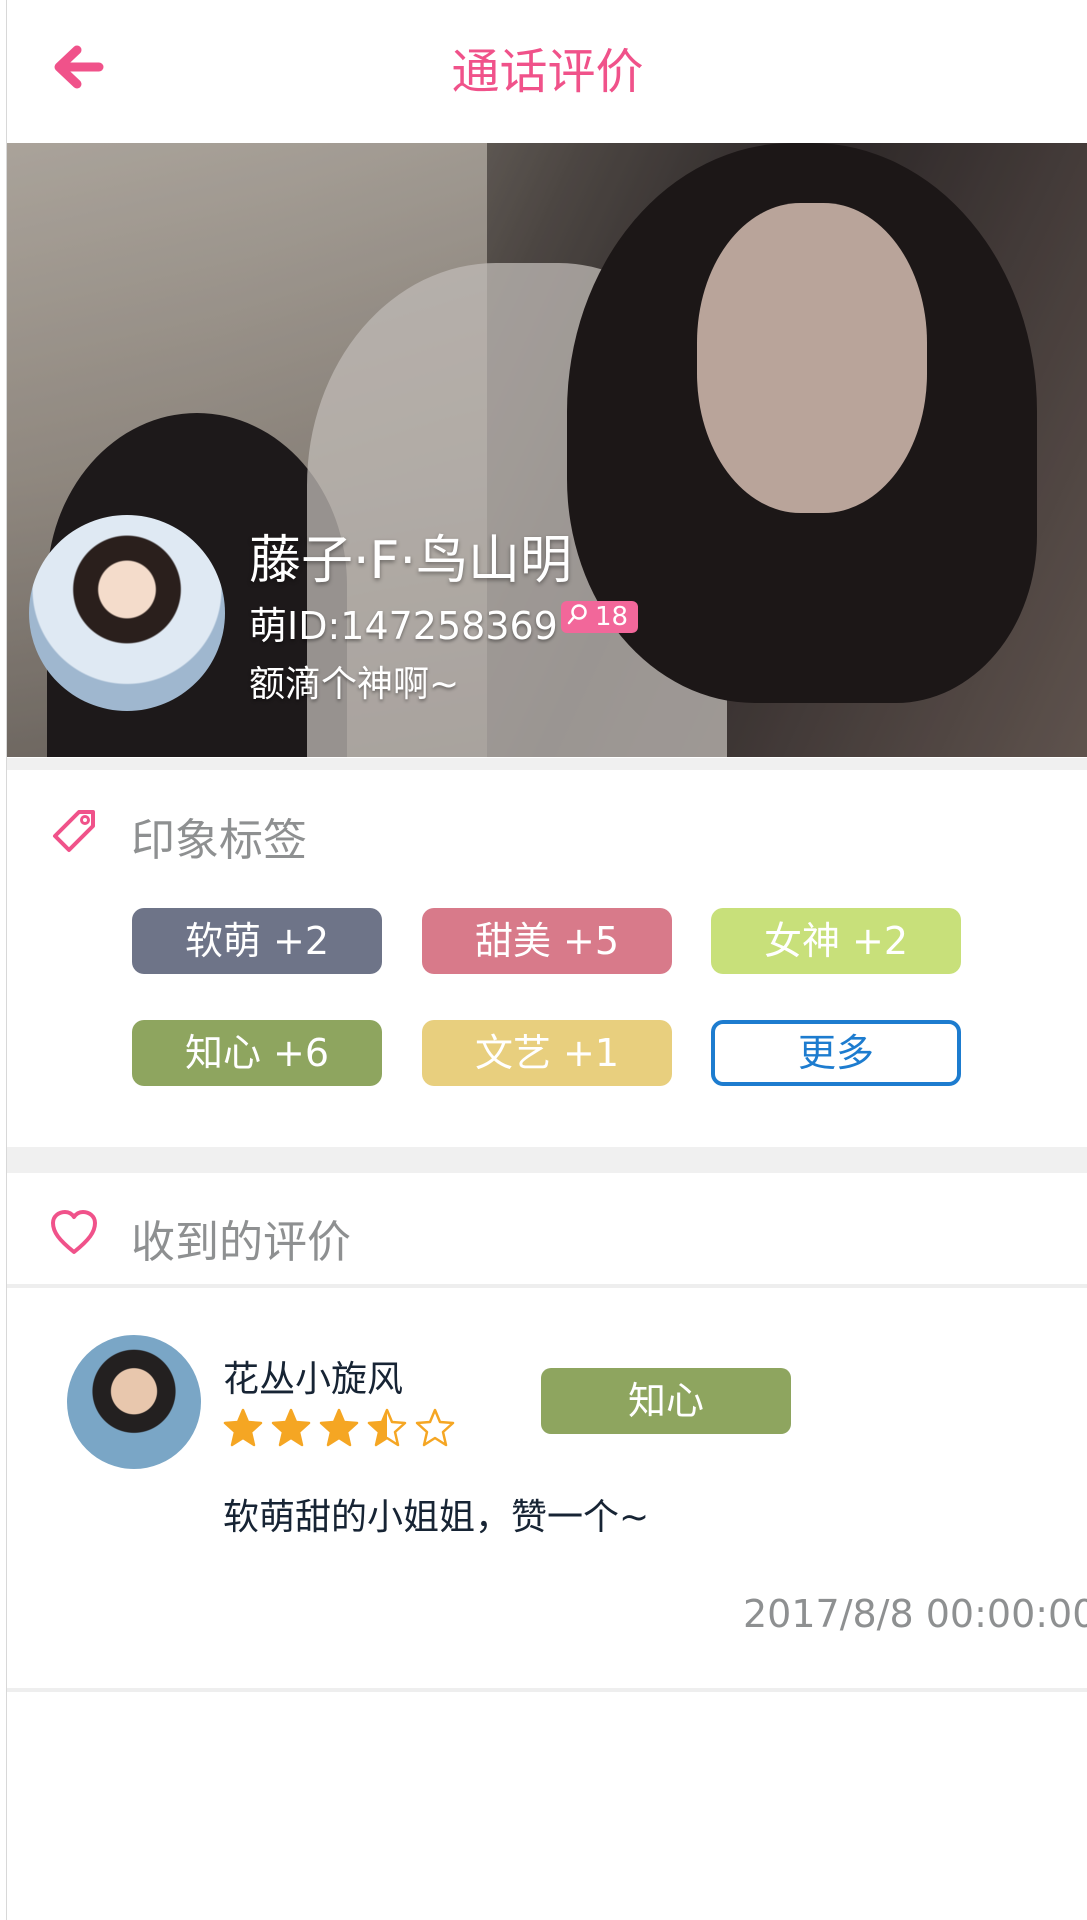 This screenshot has width=1087, height=1920. I want to click on reviewer-avatar, so click(134, 1402).